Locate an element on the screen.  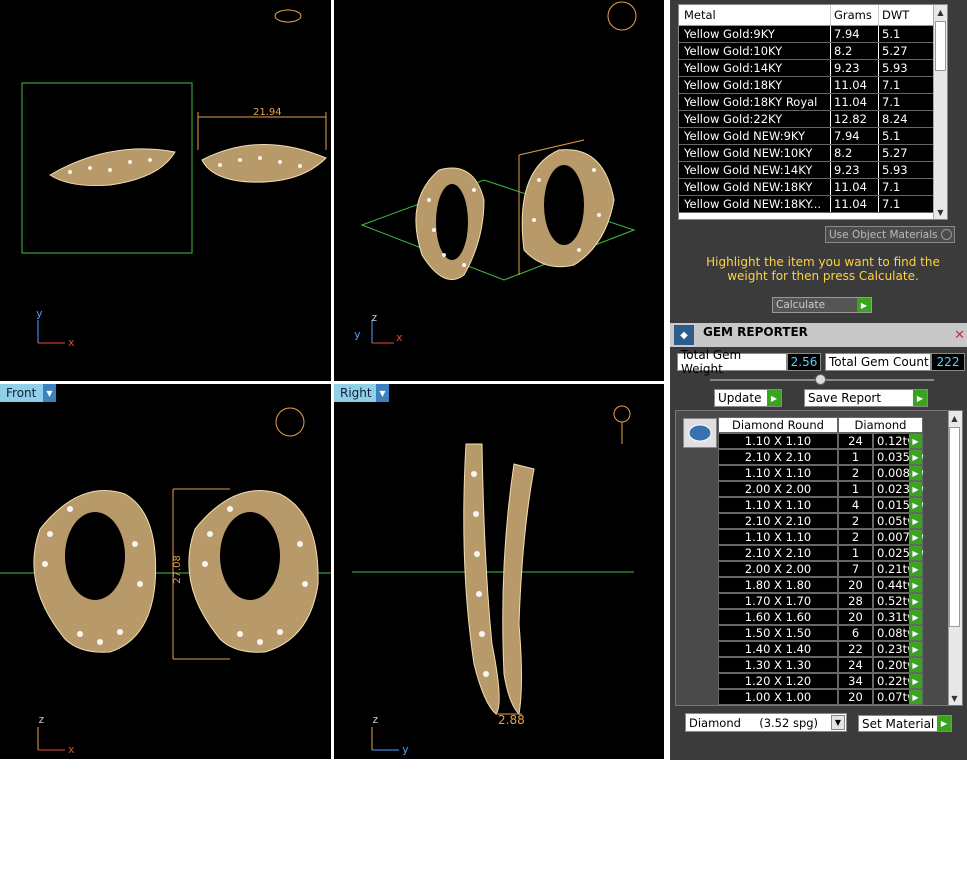
table-row: Yellow Gold NEW:10KY 8.2 5.27 is located at coordinates (813, 153).